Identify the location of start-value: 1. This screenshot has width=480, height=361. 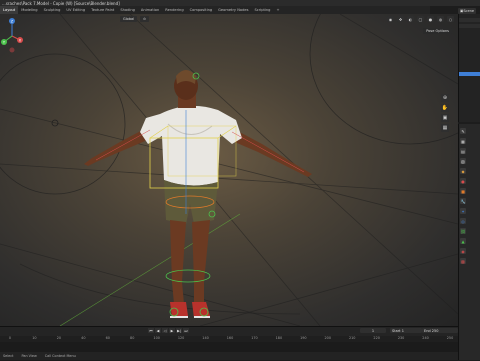
(402, 330).